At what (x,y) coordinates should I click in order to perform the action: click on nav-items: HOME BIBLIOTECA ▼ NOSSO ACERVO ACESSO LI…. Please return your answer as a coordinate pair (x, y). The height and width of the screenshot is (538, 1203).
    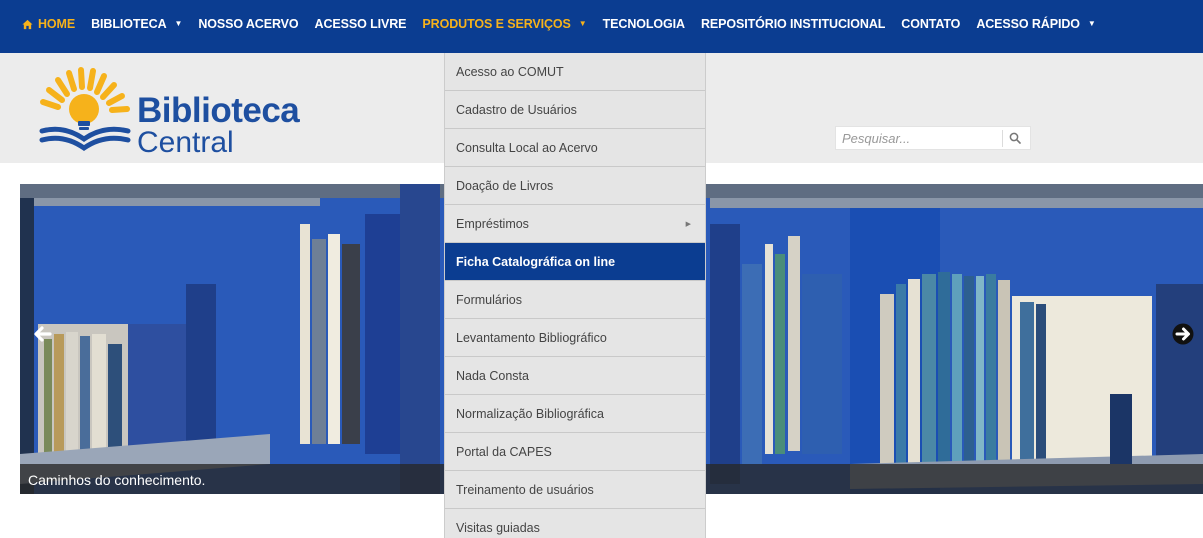
    Looking at the image, I should click on (559, 26).